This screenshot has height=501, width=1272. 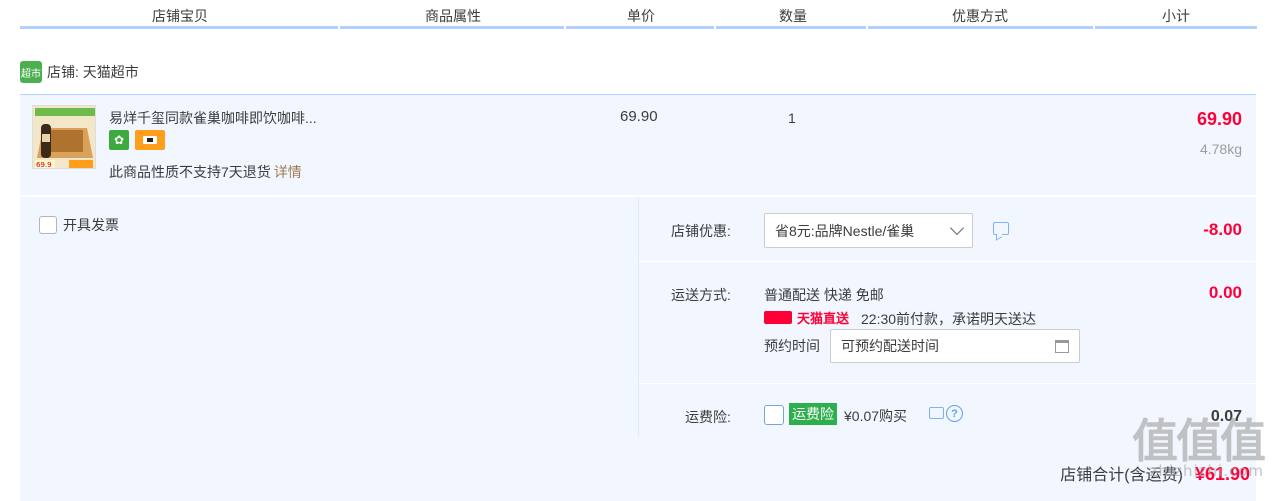 I want to click on col-header-unit-price: 单价, so click(x=641, y=16).